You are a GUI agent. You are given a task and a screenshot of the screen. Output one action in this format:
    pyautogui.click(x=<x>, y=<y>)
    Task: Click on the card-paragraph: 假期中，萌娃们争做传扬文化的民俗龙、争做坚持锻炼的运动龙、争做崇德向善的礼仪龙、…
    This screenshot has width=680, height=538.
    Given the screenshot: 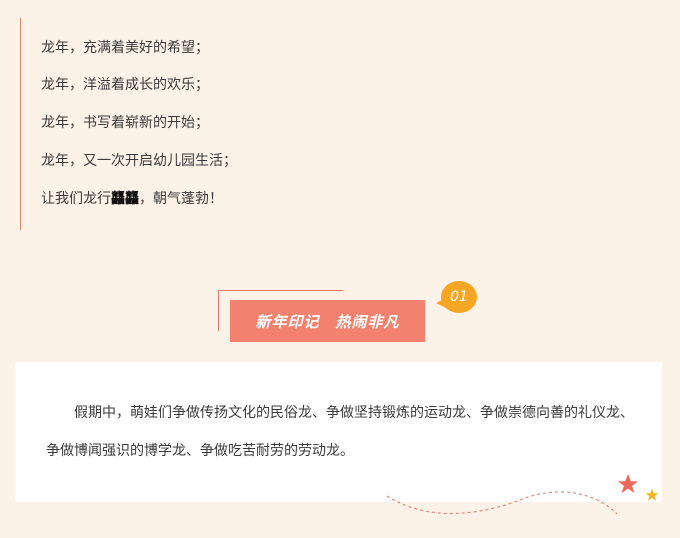 What is the action you would take?
    pyautogui.click(x=340, y=432)
    